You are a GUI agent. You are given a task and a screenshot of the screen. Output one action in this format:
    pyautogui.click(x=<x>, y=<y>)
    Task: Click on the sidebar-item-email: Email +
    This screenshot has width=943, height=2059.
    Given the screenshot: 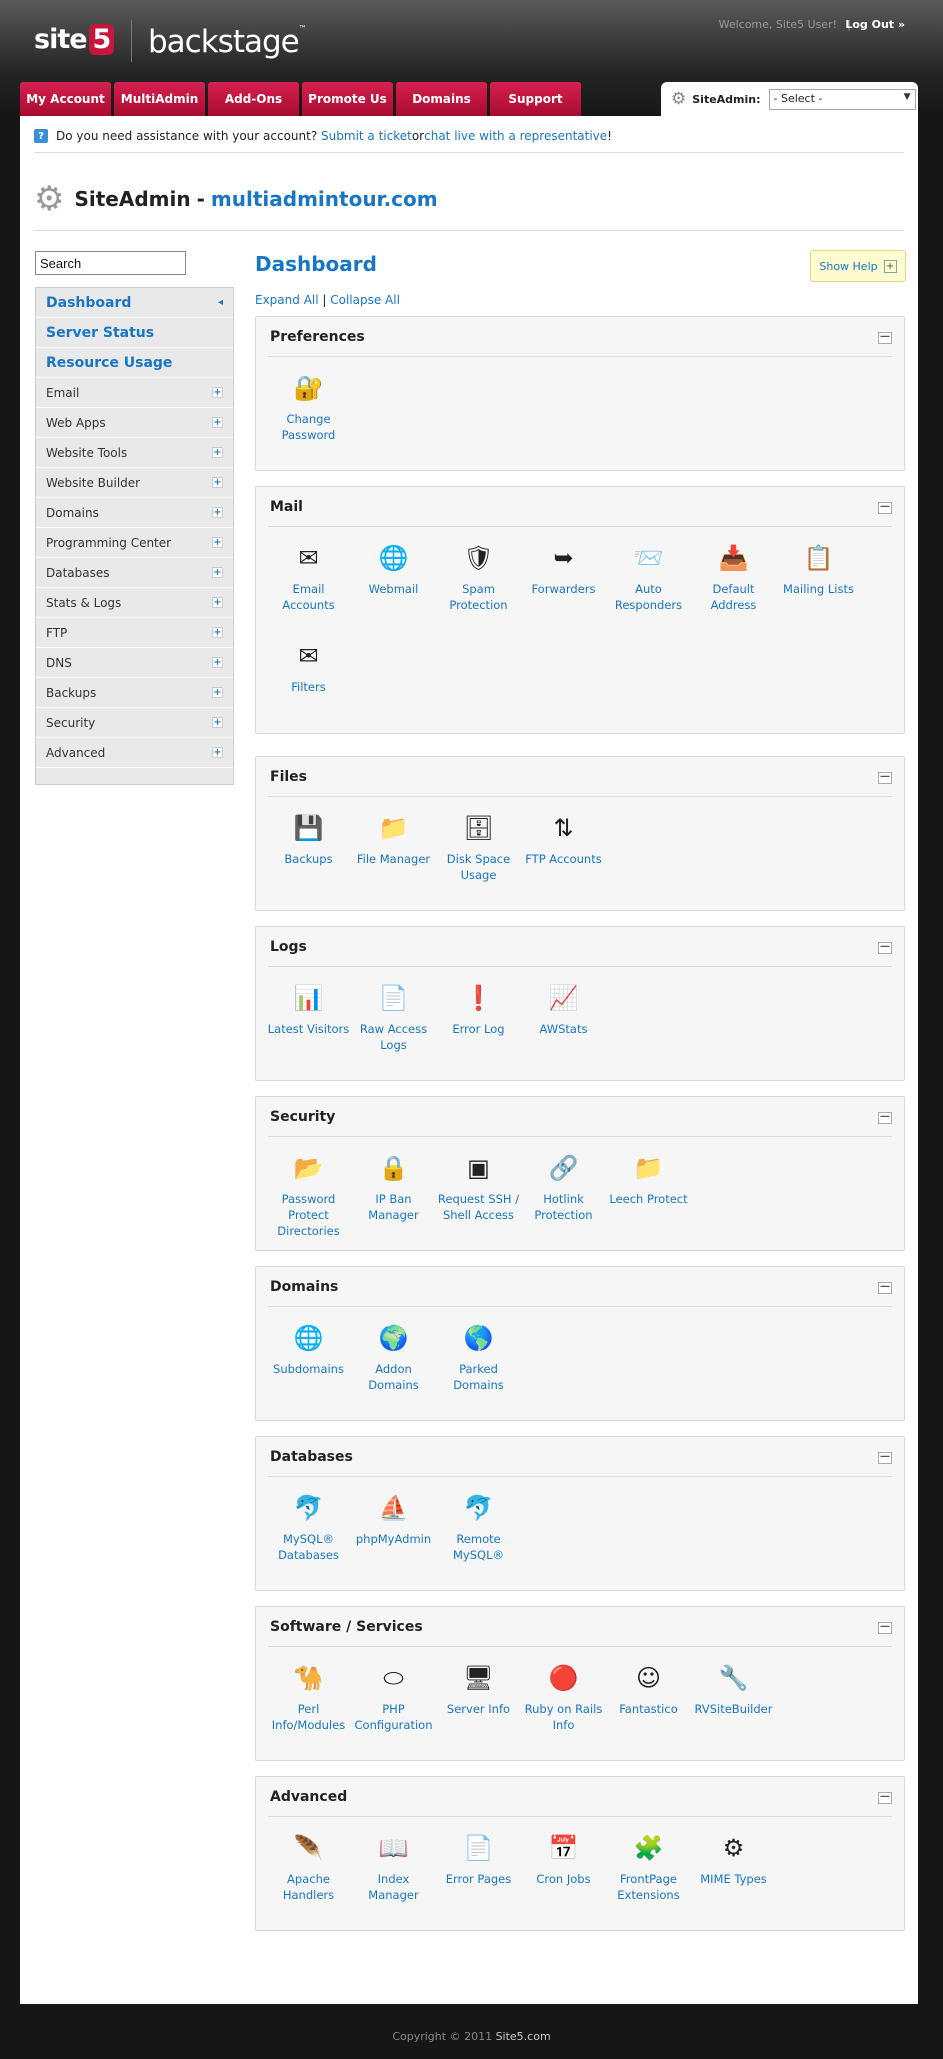 What is the action you would take?
    pyautogui.click(x=134, y=393)
    